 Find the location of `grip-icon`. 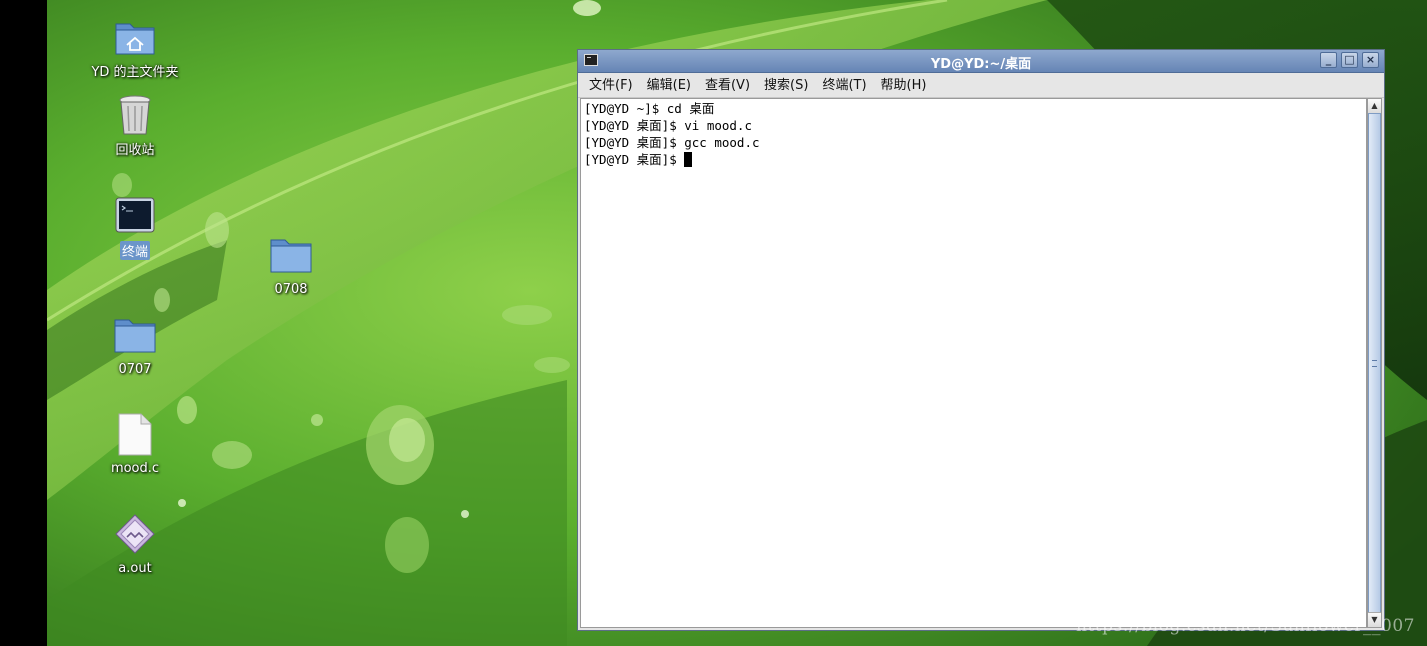

grip-icon is located at coordinates (1374, 363).